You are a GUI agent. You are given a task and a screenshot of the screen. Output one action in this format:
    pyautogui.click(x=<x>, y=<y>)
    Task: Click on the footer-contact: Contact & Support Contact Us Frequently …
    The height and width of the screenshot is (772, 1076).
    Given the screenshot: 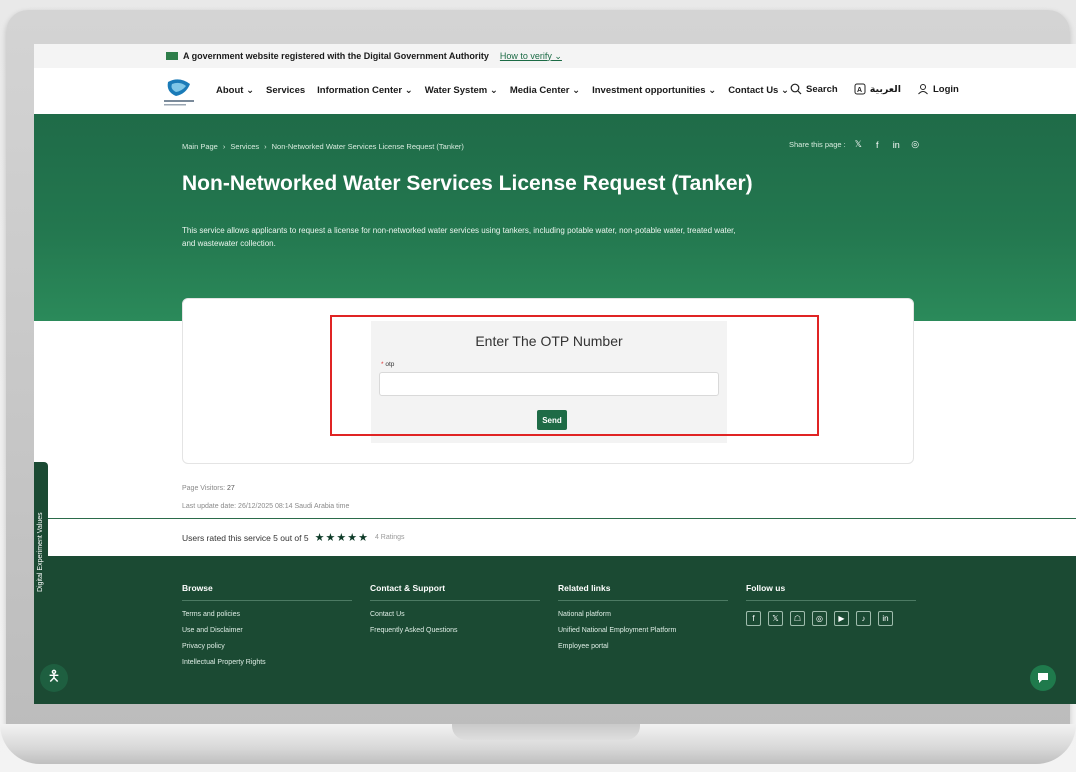 What is the action you would take?
    pyautogui.click(x=455, y=613)
    